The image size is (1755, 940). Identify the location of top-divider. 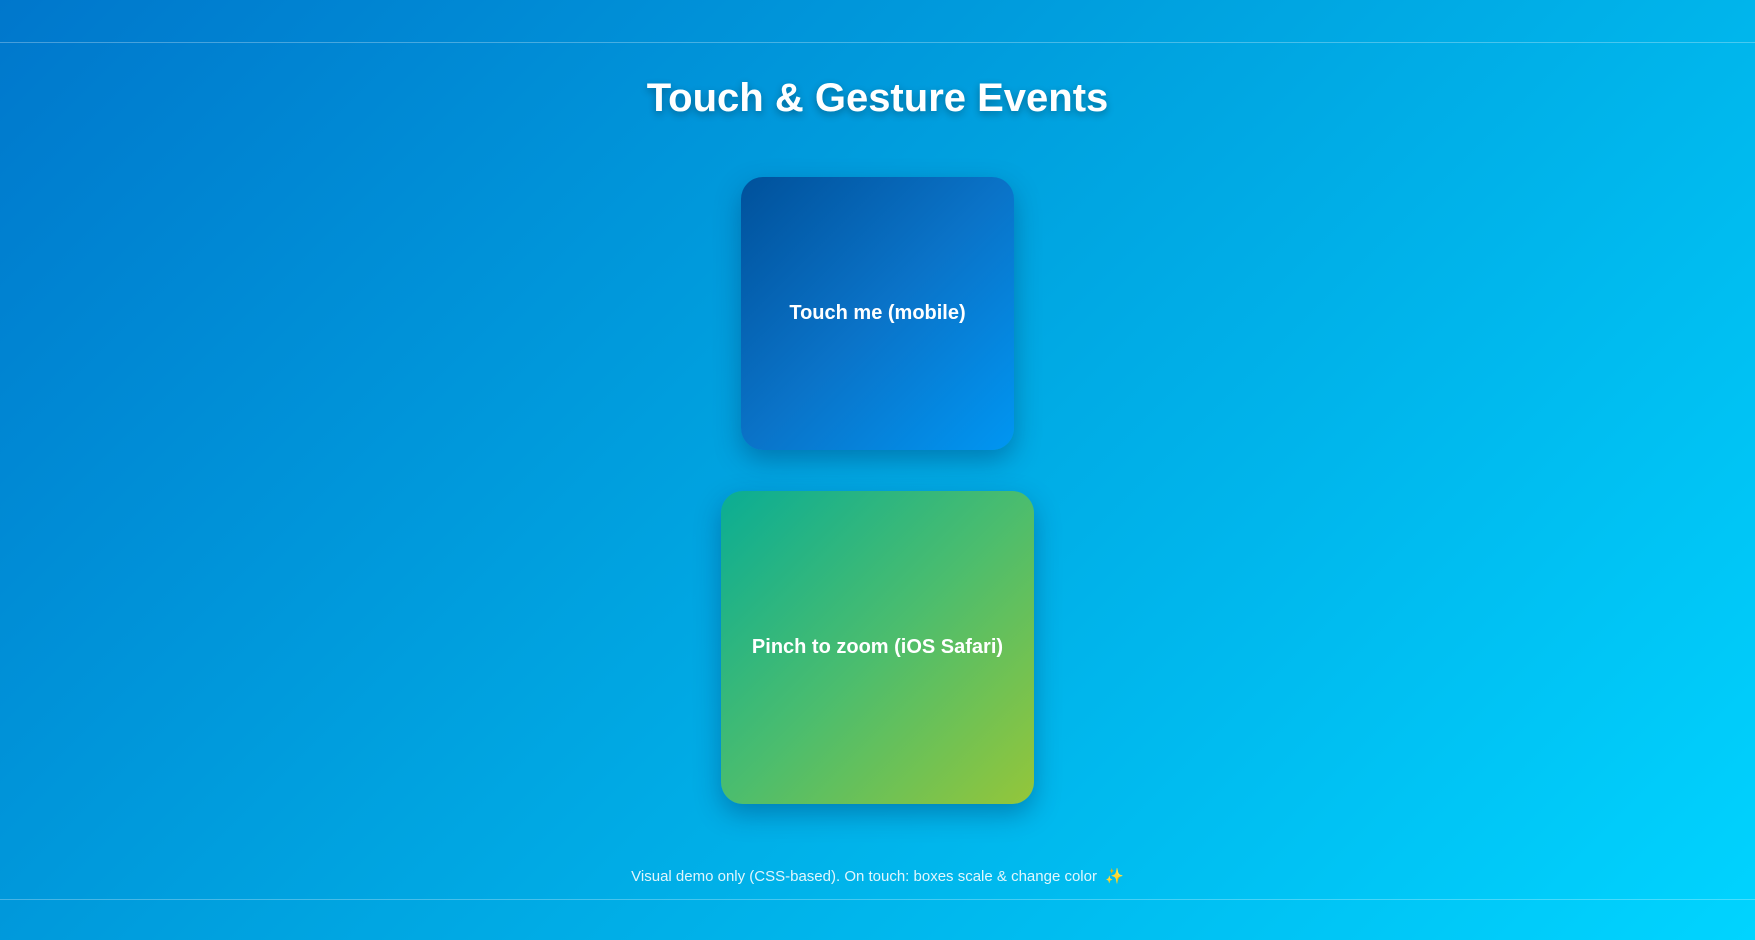
(877, 42).